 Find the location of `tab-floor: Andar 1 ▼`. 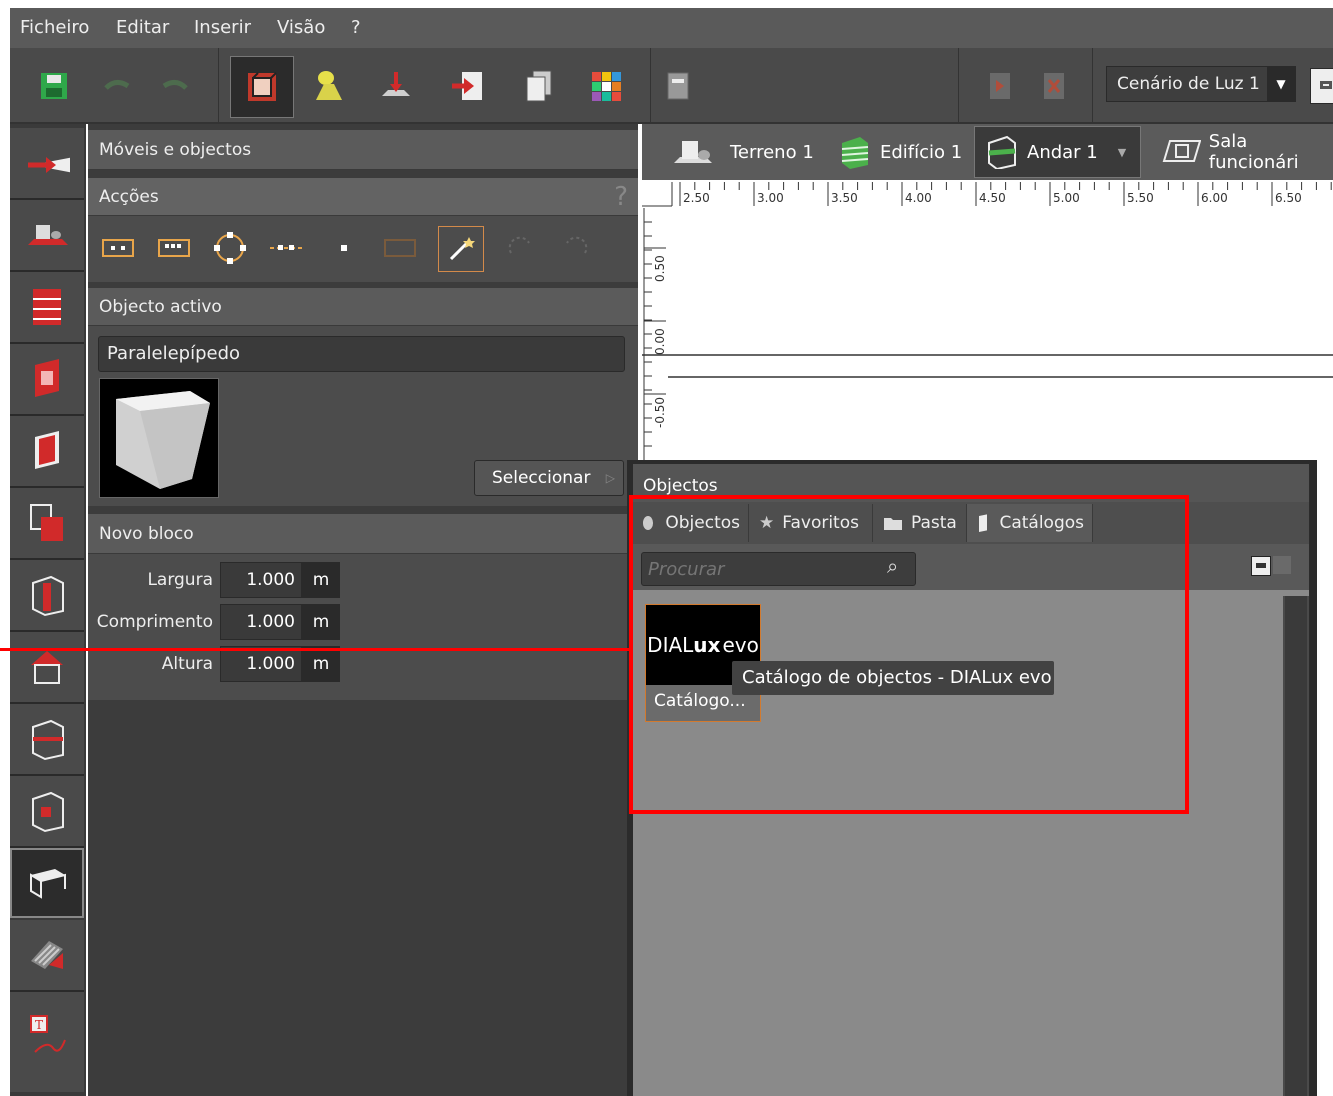

tab-floor: Andar 1 ▼ is located at coordinates (1058, 152).